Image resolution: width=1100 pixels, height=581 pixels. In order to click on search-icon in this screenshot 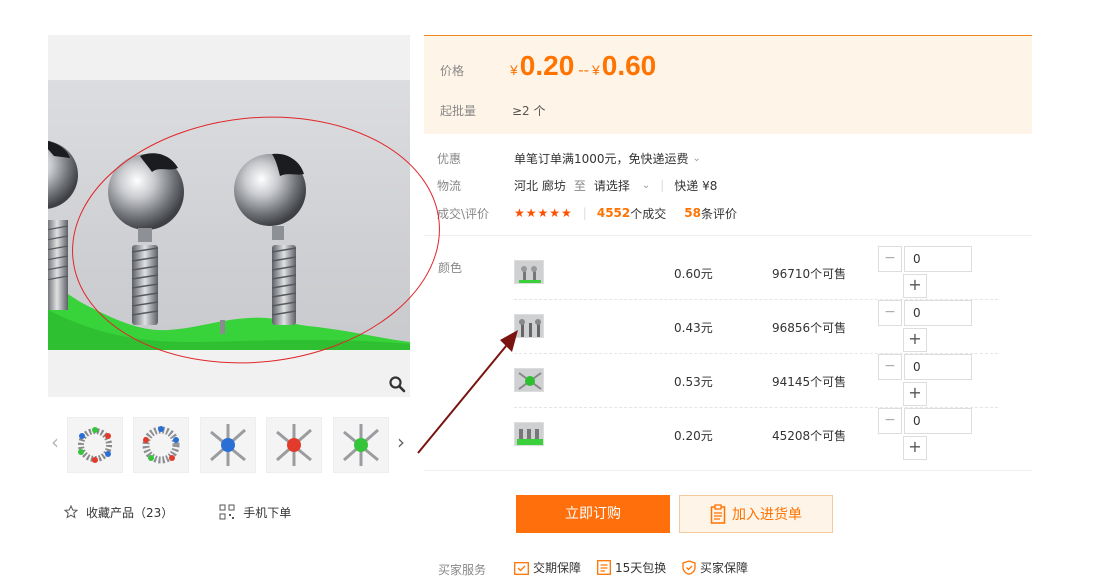, I will do `click(397, 384)`.